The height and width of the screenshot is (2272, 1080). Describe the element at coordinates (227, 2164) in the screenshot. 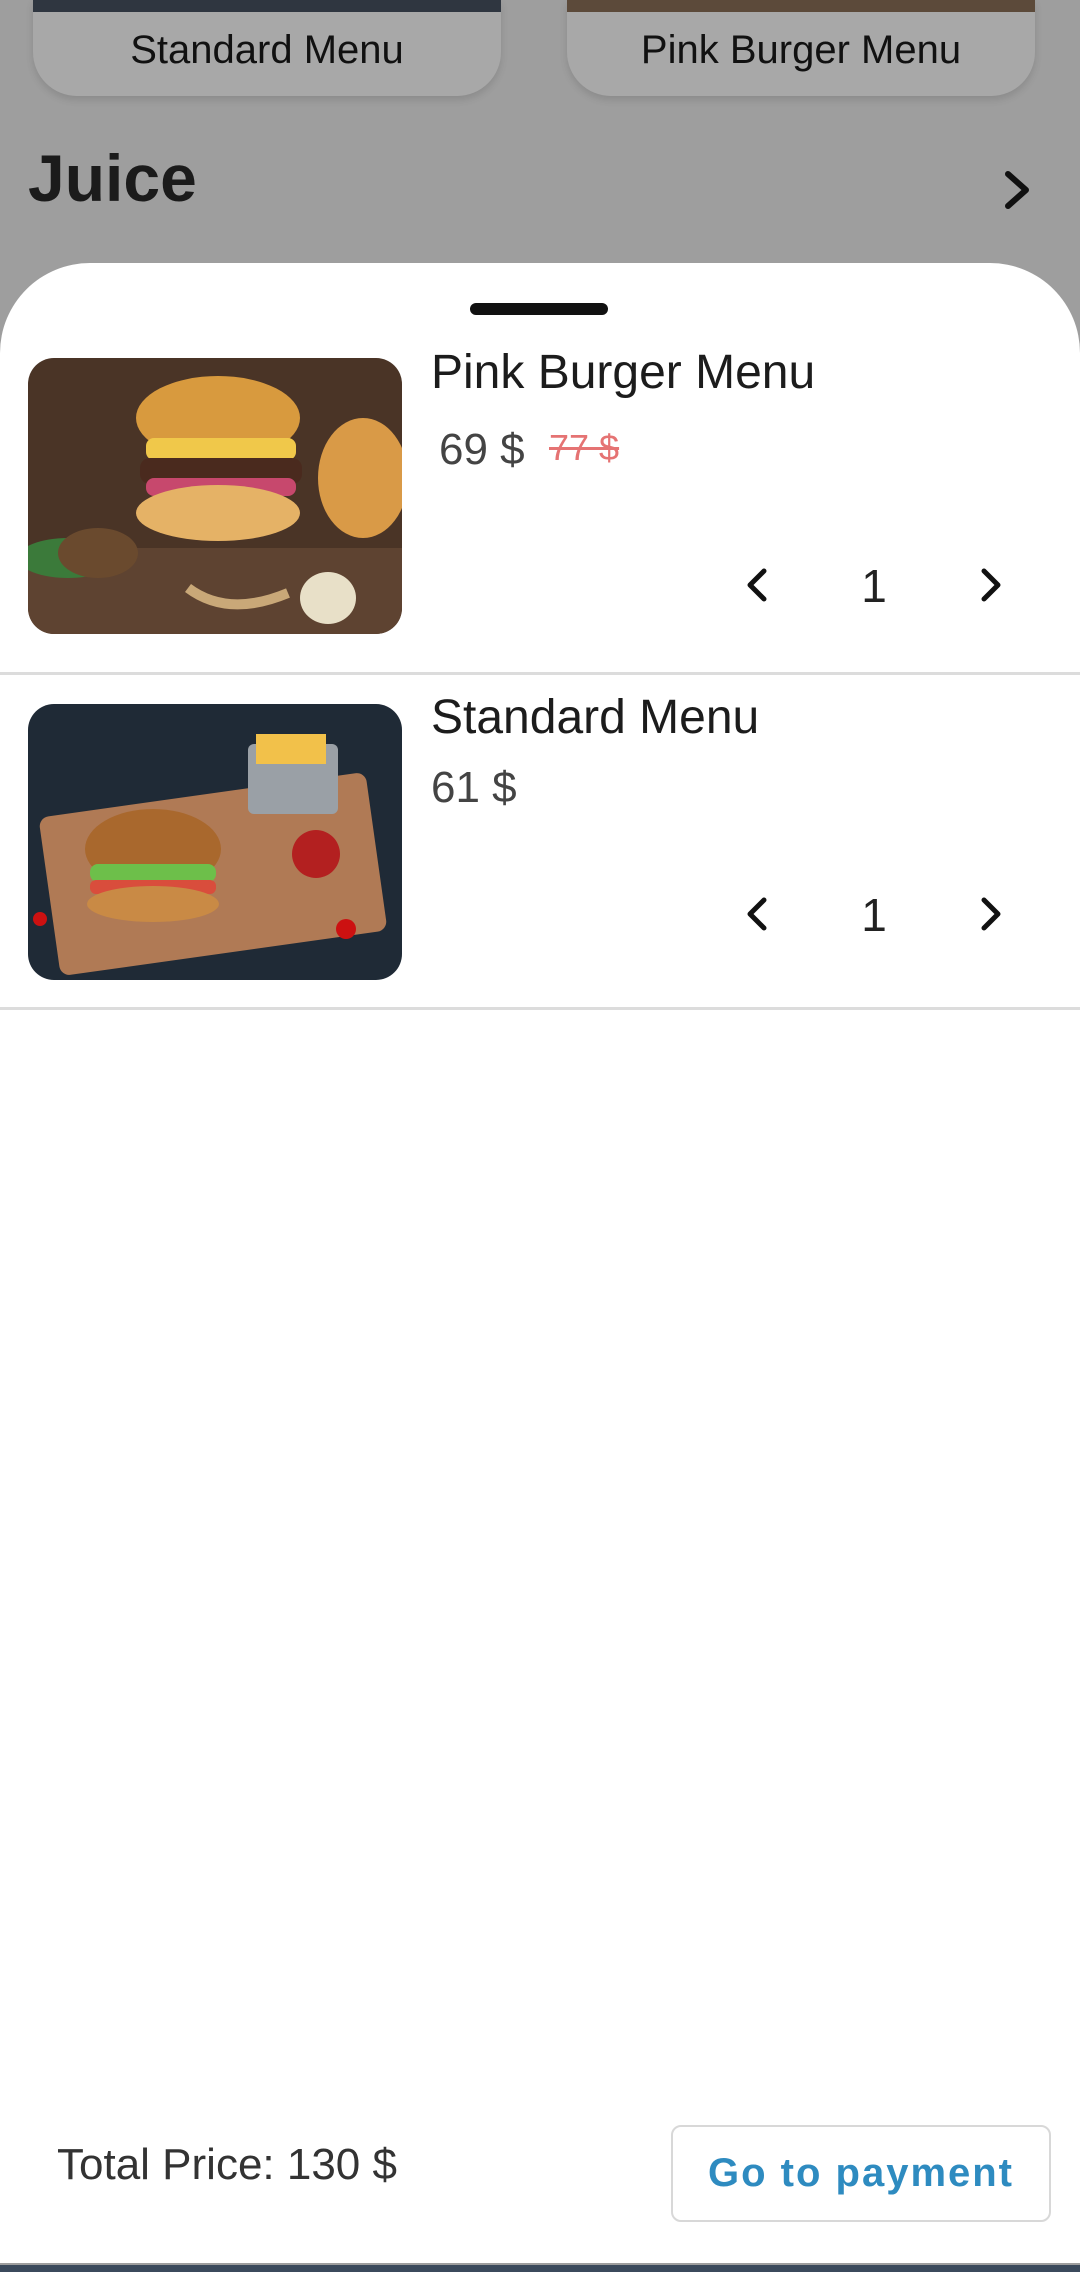

I see `total-price: Total Price: 130 $` at that location.